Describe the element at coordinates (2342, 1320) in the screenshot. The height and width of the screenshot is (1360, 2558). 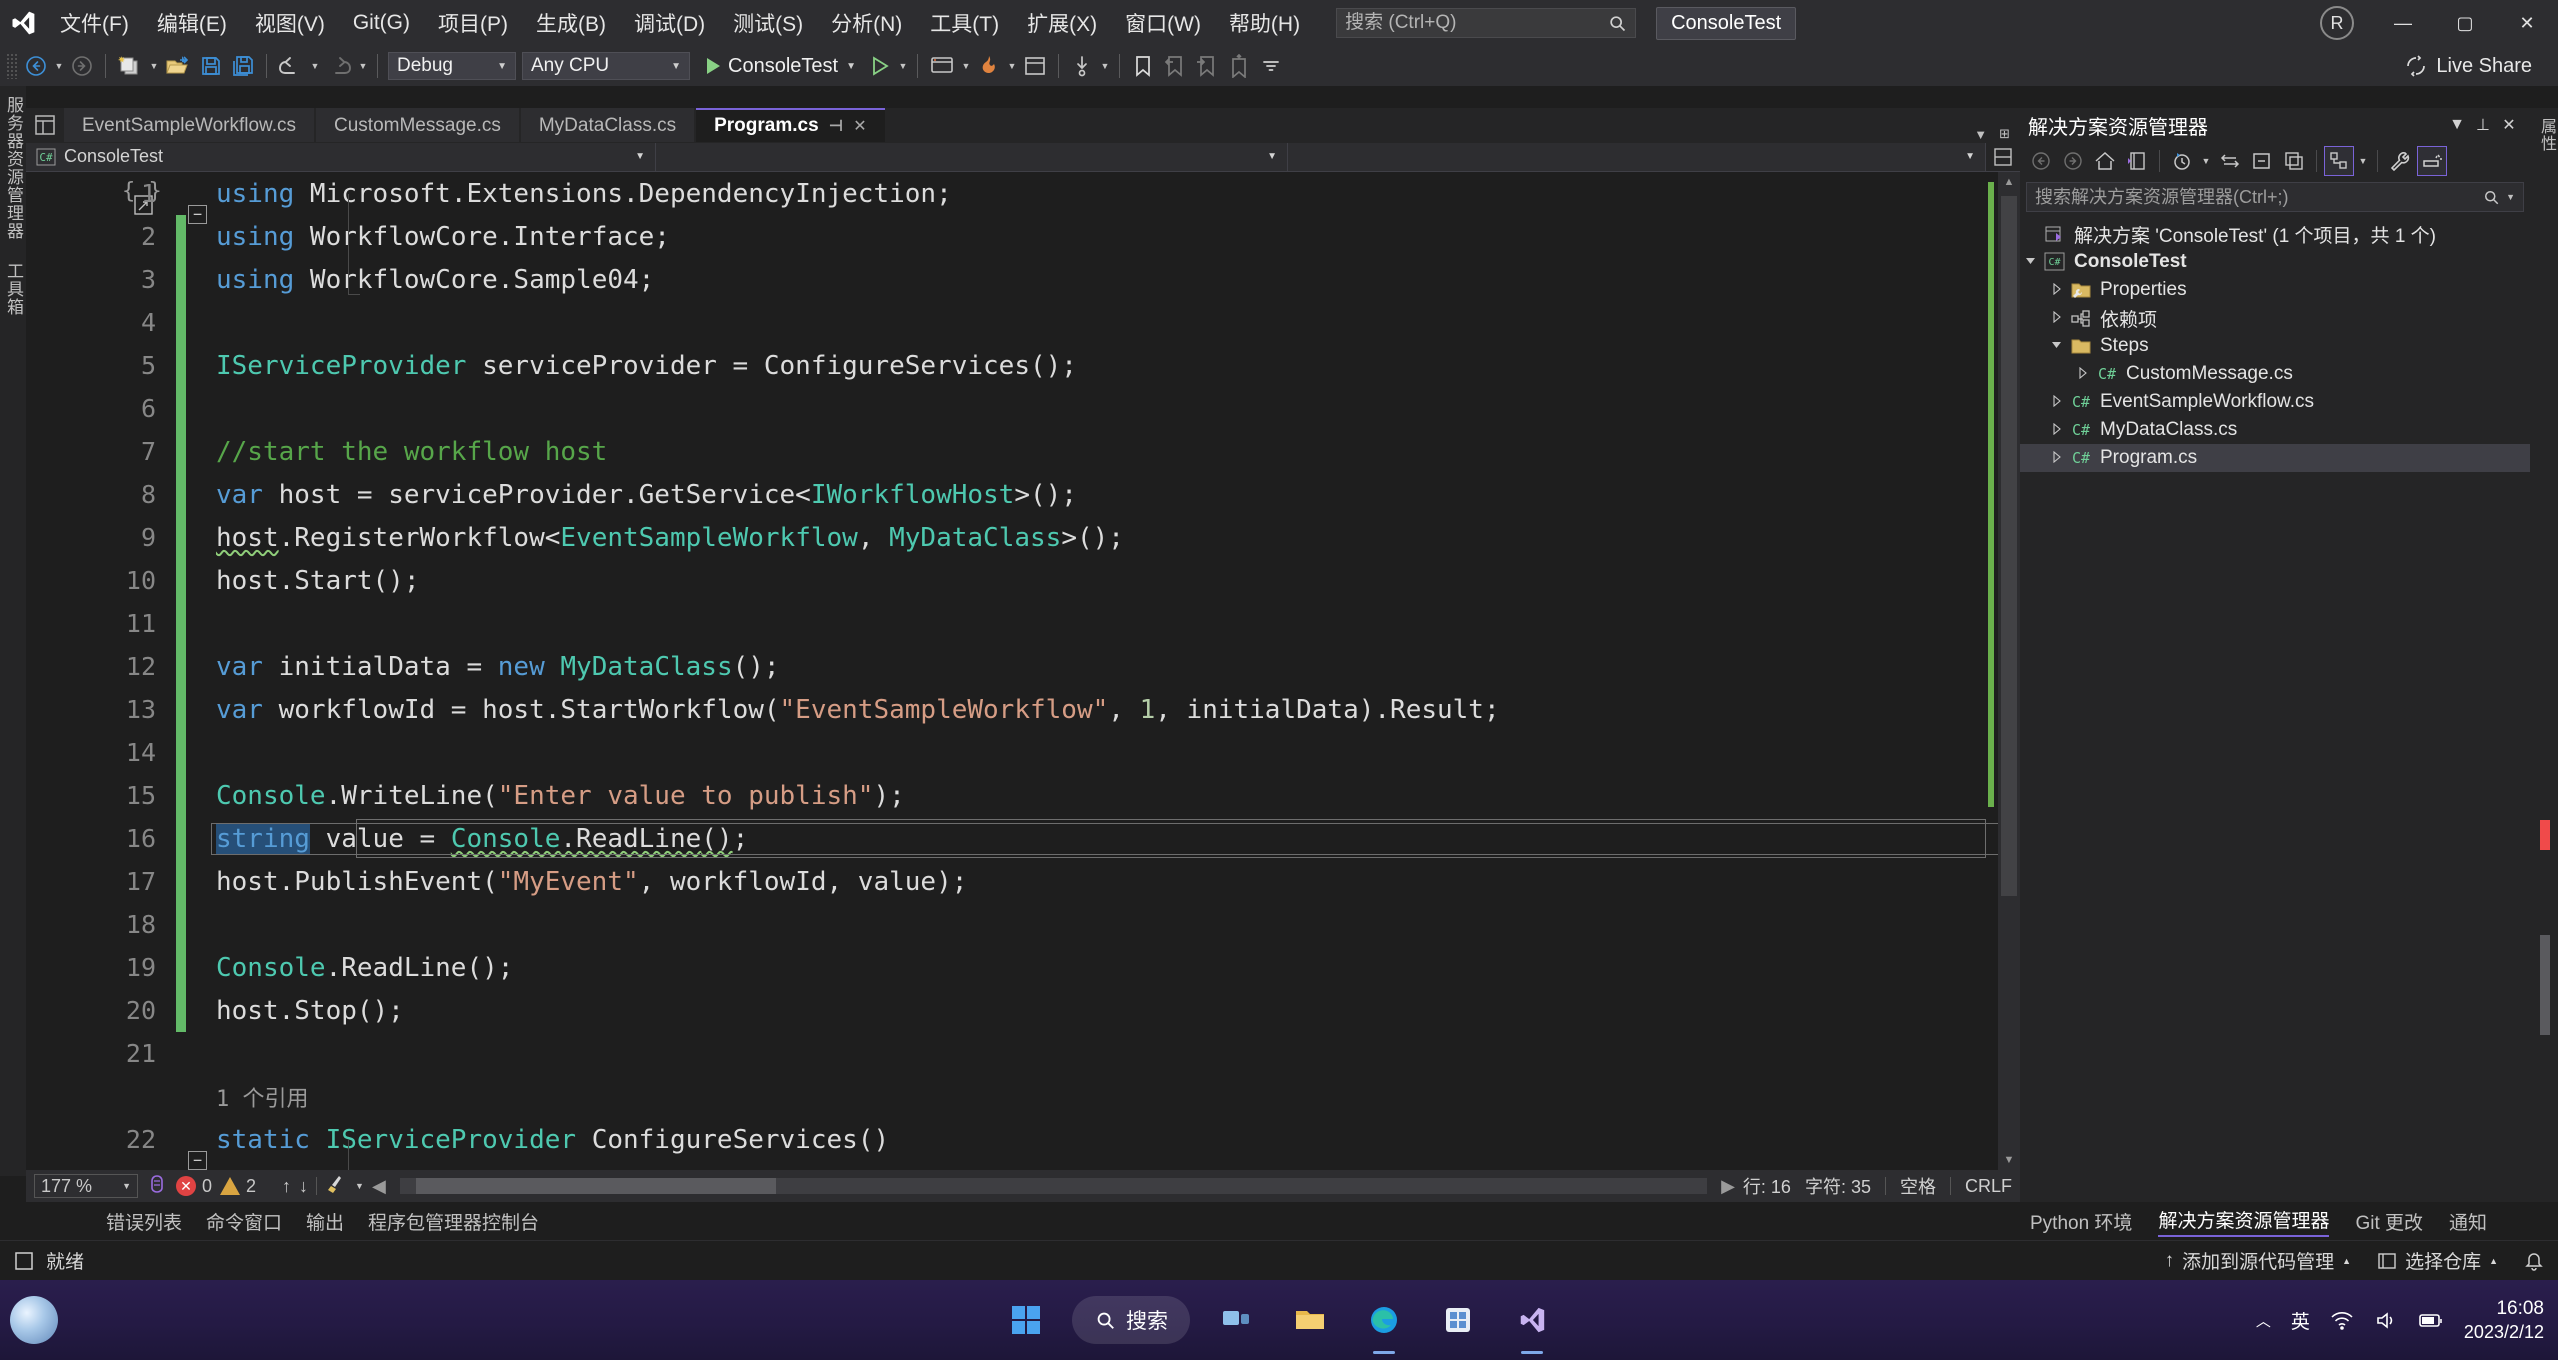
I see `network-icon` at that location.